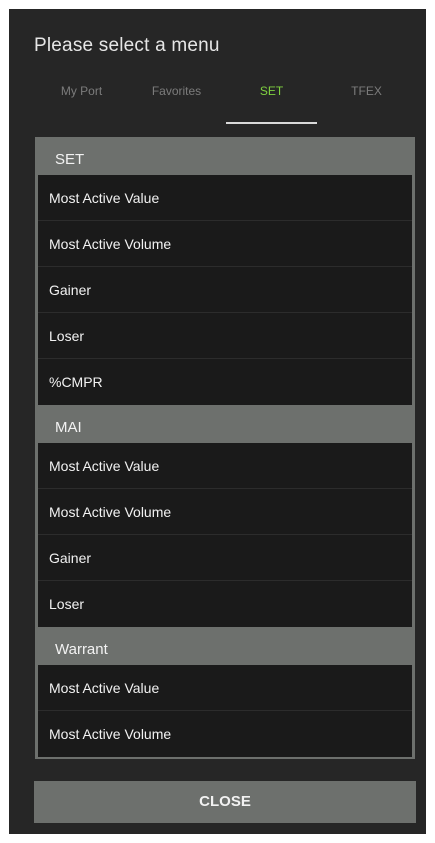 The image size is (435, 843). What do you see at coordinates (225, 512) in the screenshot?
I see `menu-item-mai-most-active-volume: Most Active Volume` at bounding box center [225, 512].